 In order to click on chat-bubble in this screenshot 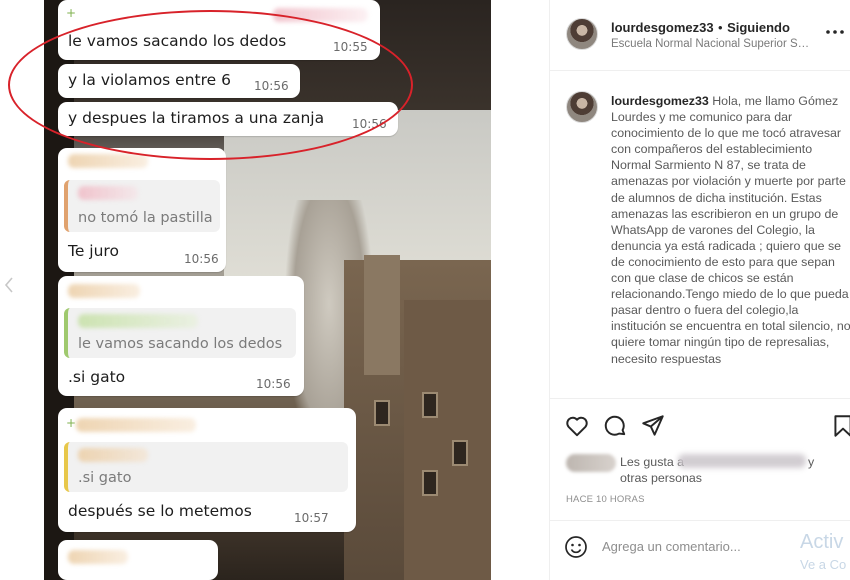, I will do `click(138, 560)`.